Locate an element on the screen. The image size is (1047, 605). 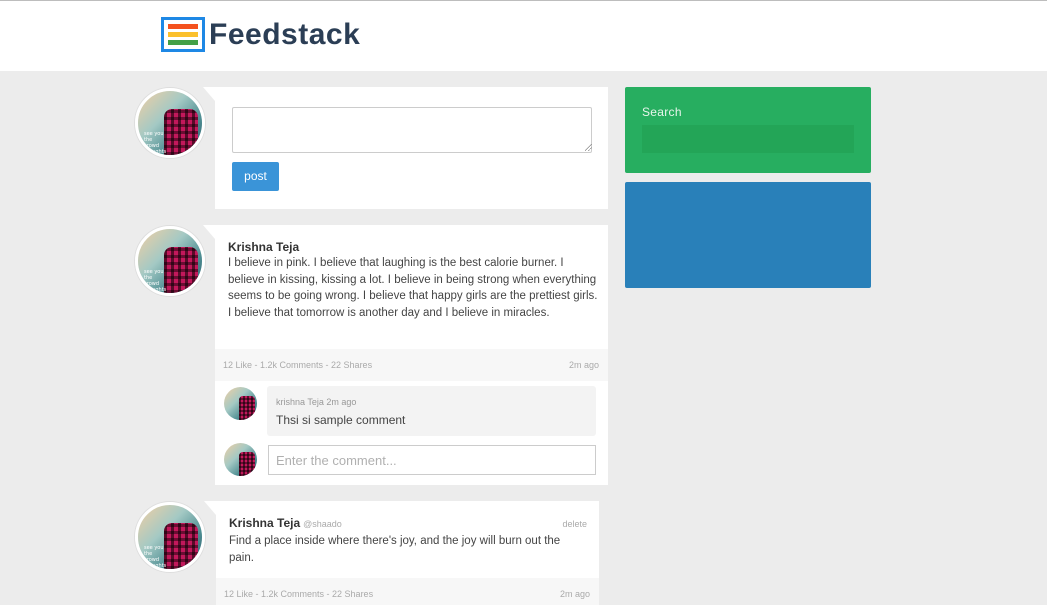
logo-bar-orange is located at coordinates (183, 26).